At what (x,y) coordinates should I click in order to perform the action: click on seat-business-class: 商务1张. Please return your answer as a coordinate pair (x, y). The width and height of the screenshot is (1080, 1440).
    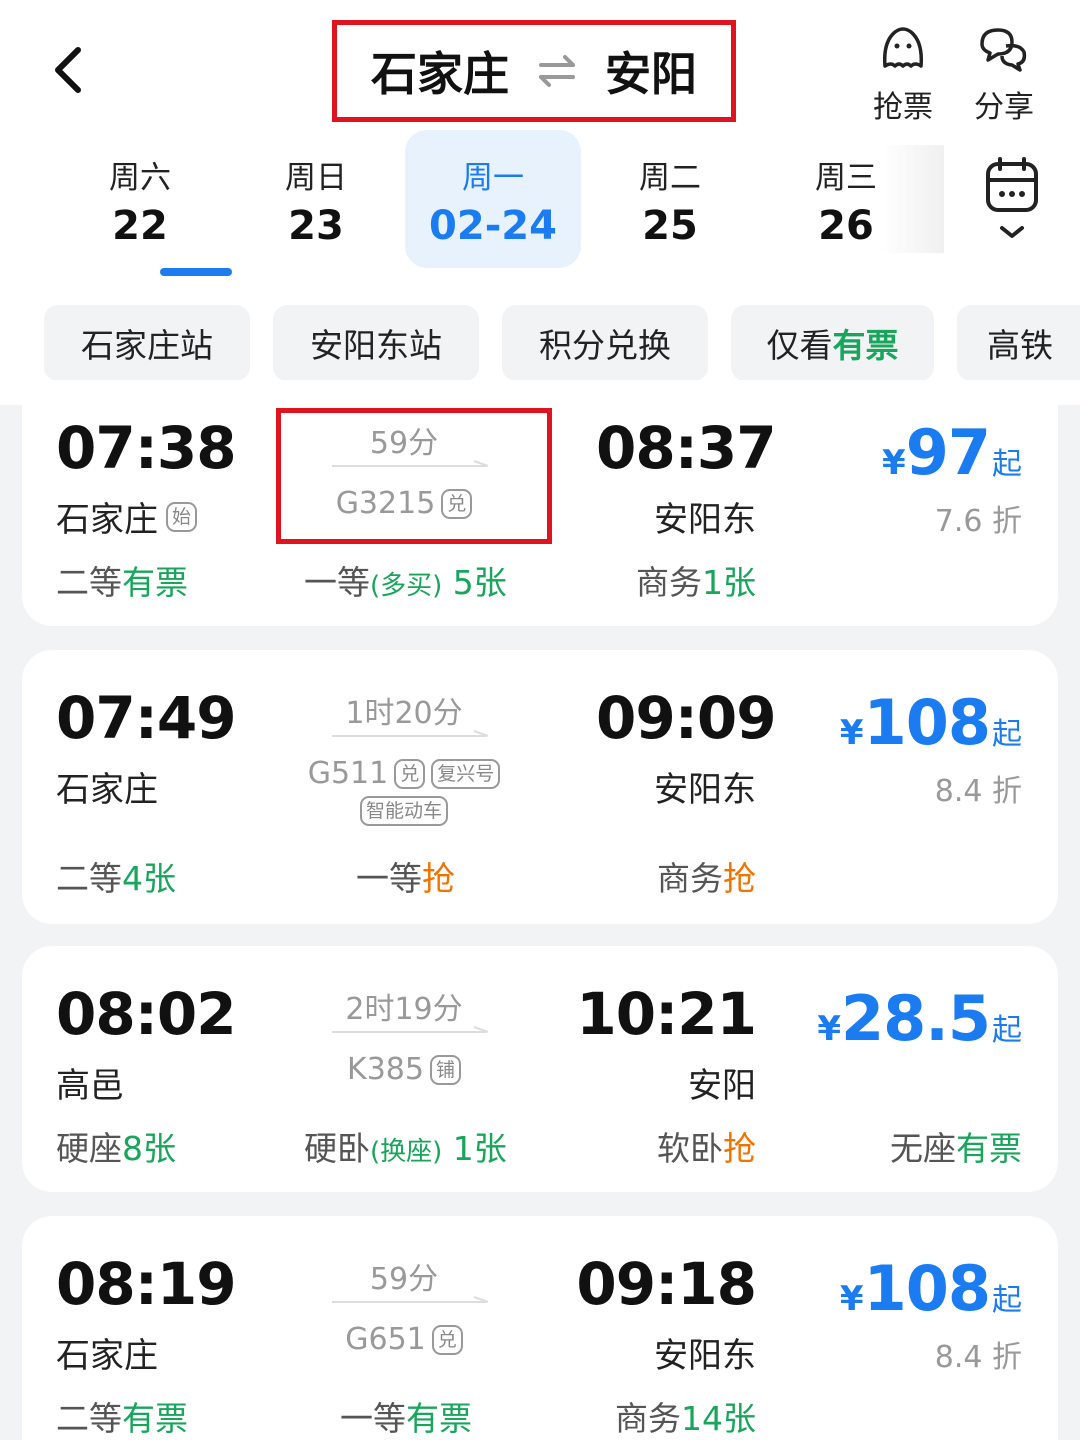
    Looking at the image, I should click on (696, 580).